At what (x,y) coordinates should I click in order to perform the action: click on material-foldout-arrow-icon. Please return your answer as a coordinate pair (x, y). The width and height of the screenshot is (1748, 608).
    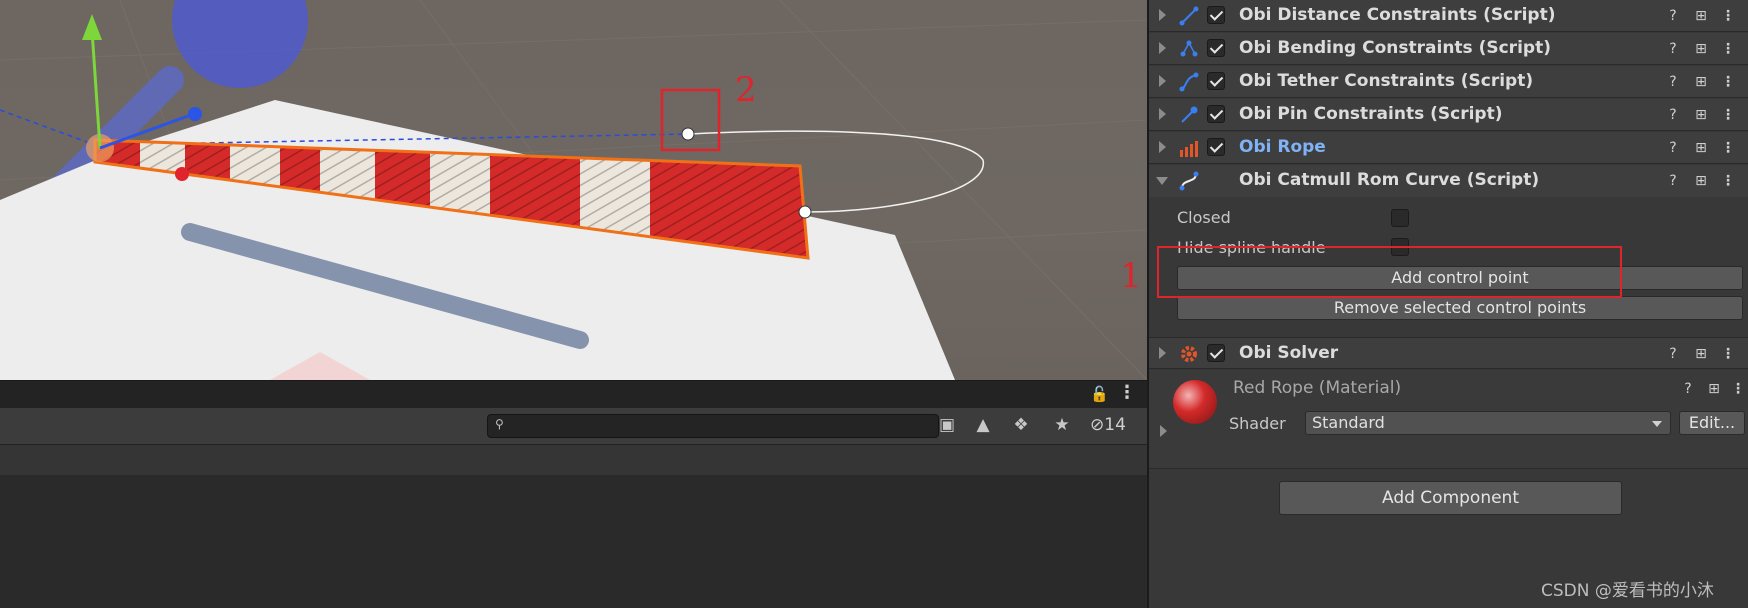
    Looking at the image, I should click on (1163, 431).